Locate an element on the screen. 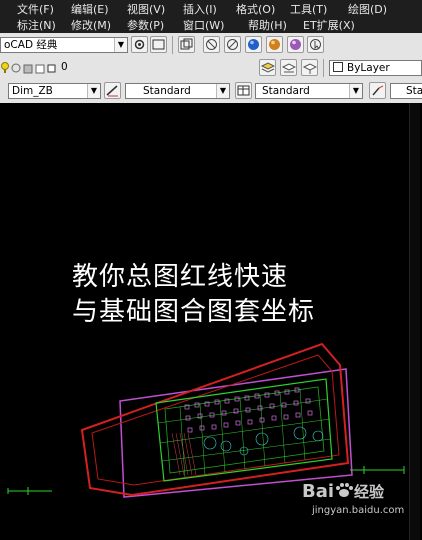 The width and height of the screenshot is (422, 540). layer-value: 0 is located at coordinates (64, 67).